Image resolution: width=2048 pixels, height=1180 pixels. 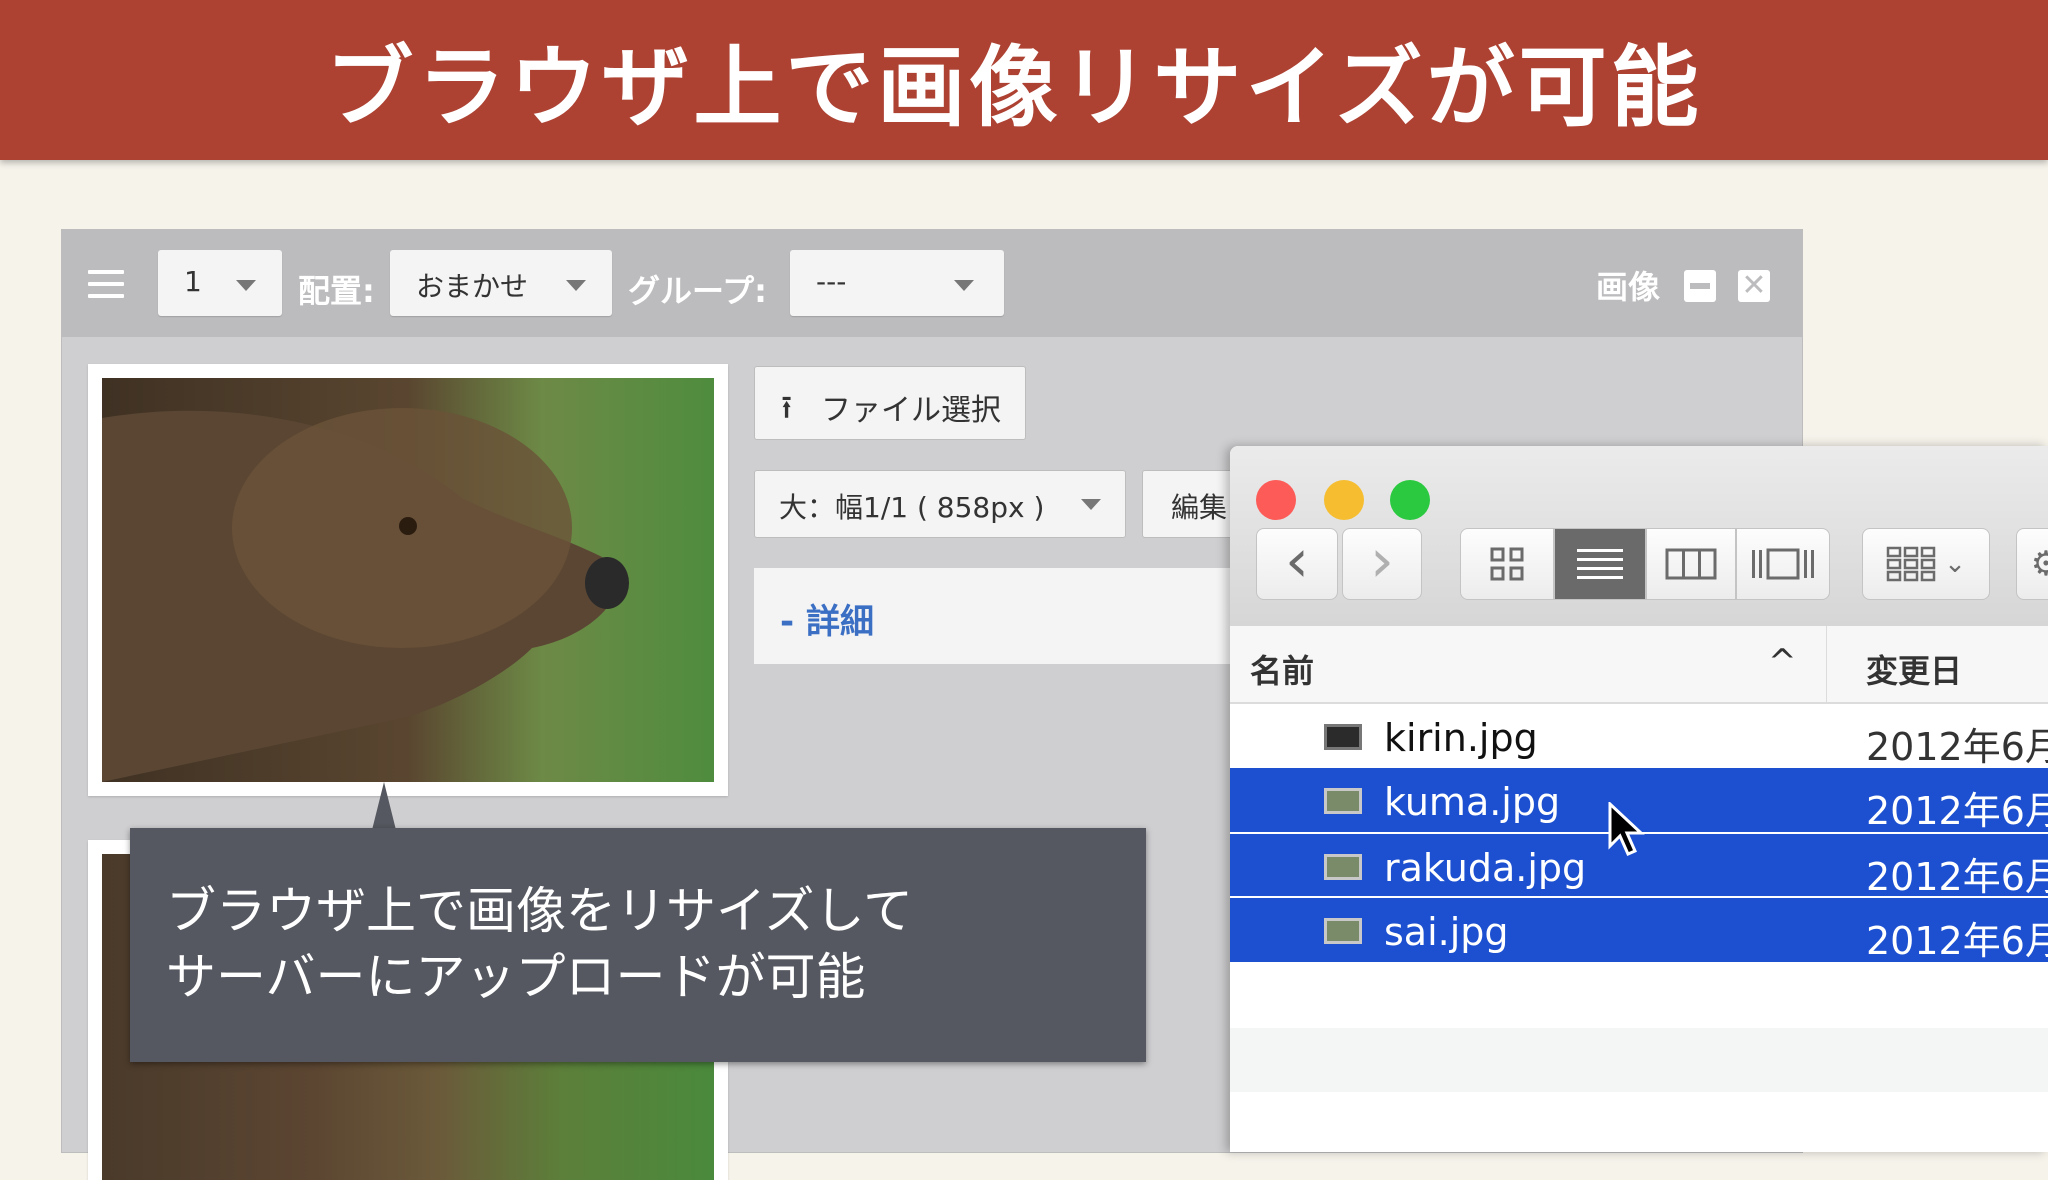 I want to click on icon-view-button, so click(x=1507, y=564).